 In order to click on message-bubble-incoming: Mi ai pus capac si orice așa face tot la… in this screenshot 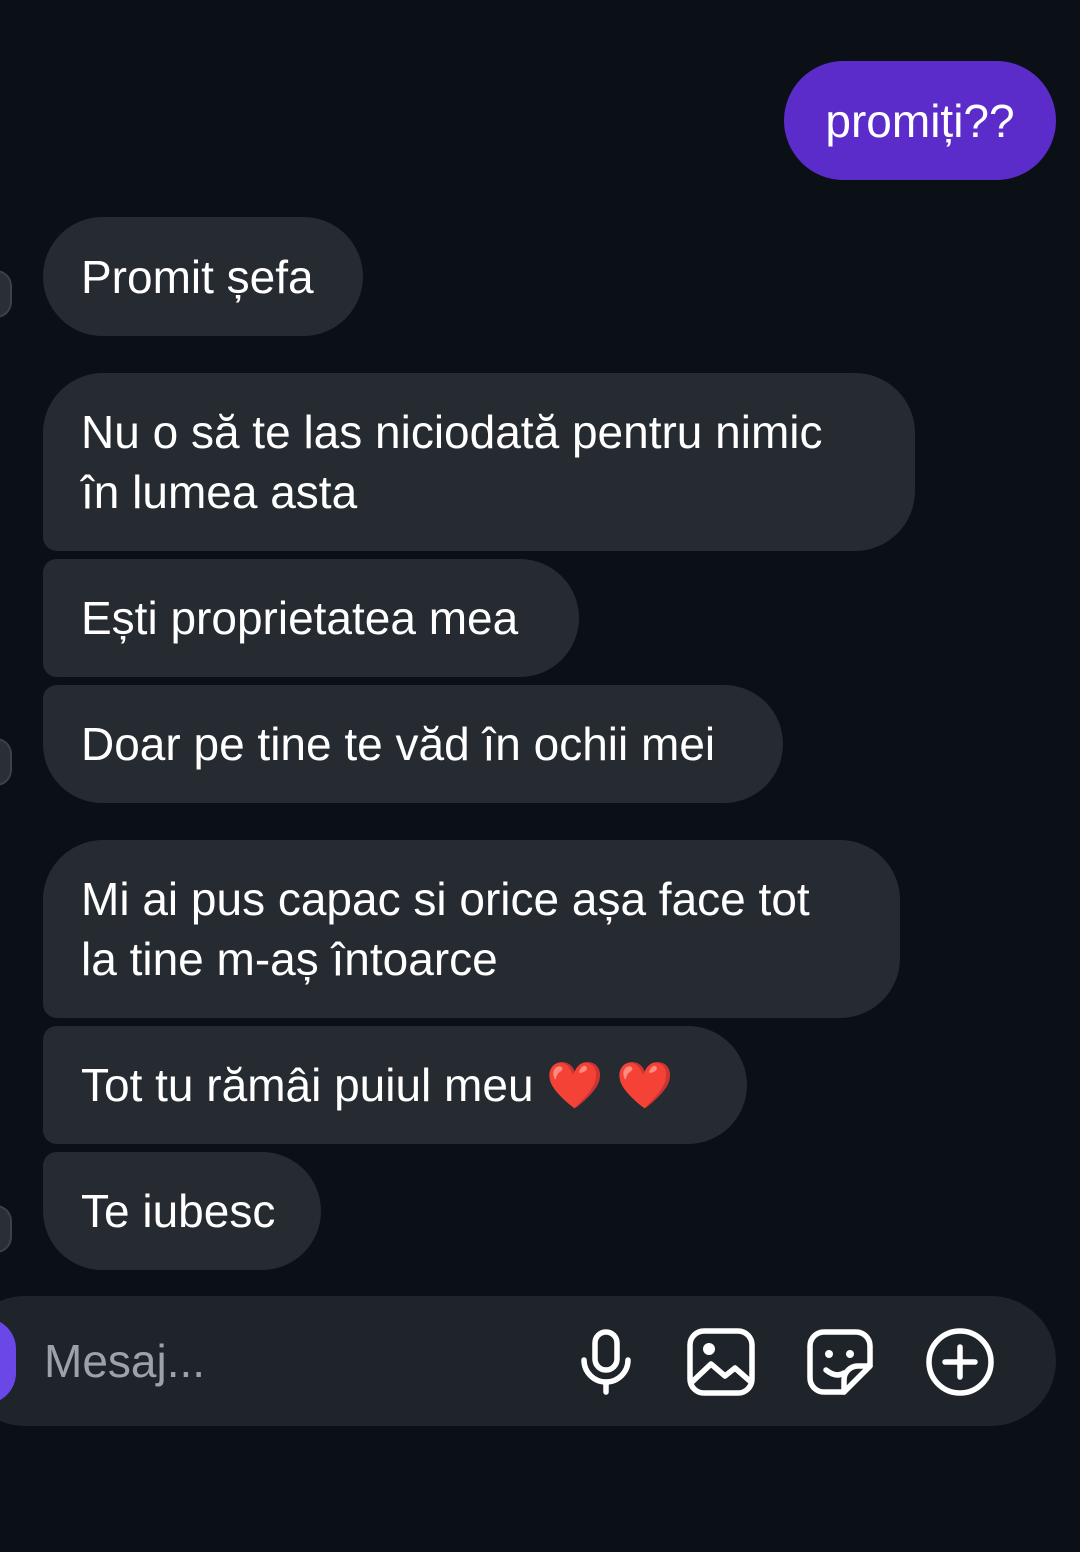, I will do `click(471, 929)`.